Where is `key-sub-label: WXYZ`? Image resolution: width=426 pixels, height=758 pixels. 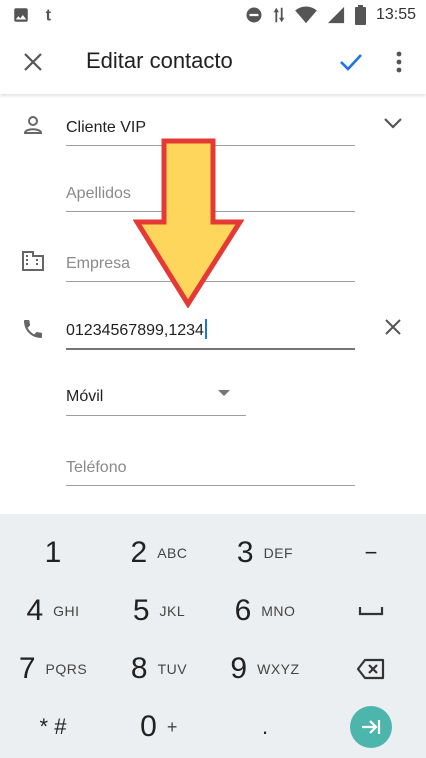
key-sub-label: WXYZ is located at coordinates (278, 669).